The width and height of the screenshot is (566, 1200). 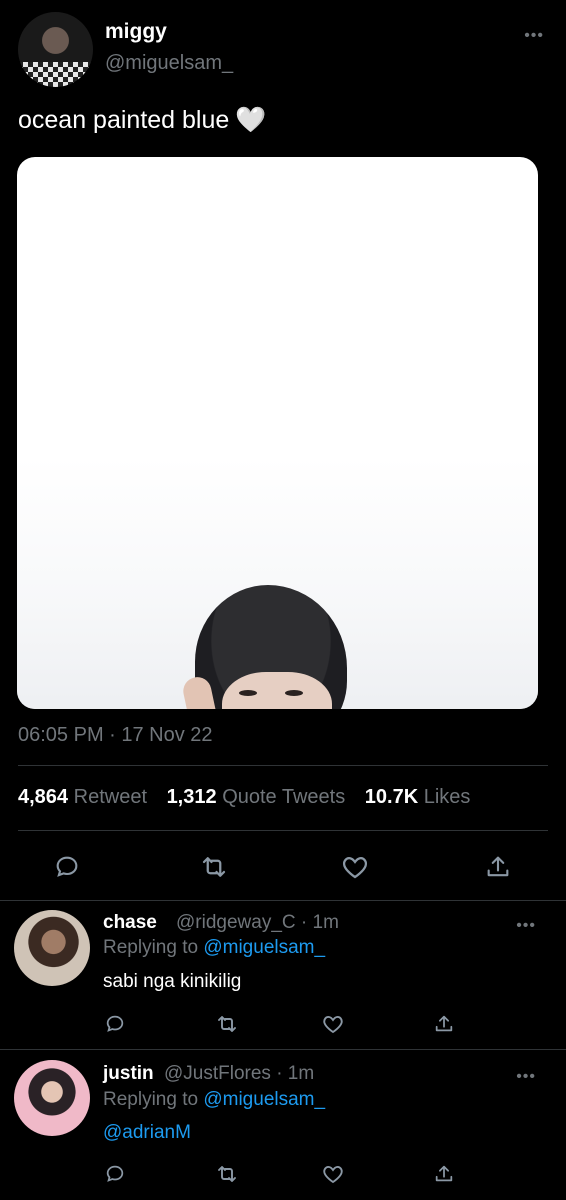 I want to click on reply-handle-time: @ridgeway_C · 1m, so click(x=257, y=923).